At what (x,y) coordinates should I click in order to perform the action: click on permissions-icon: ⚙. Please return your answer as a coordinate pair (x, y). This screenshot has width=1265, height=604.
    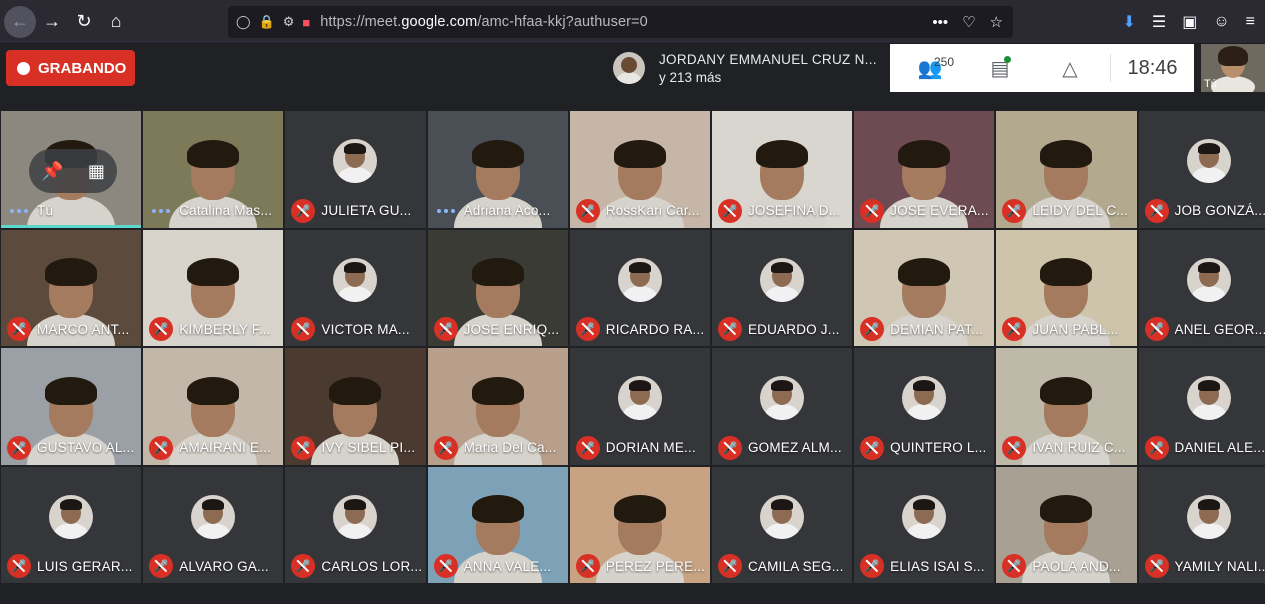
    Looking at the image, I should click on (289, 22).